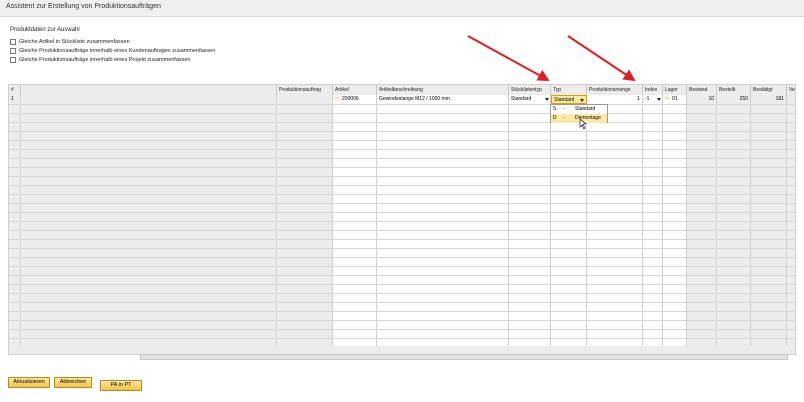 Image resolution: width=804 pixels, height=402 pixels. What do you see at coordinates (583, 124) in the screenshot?
I see `mouse-cursor-icon` at bounding box center [583, 124].